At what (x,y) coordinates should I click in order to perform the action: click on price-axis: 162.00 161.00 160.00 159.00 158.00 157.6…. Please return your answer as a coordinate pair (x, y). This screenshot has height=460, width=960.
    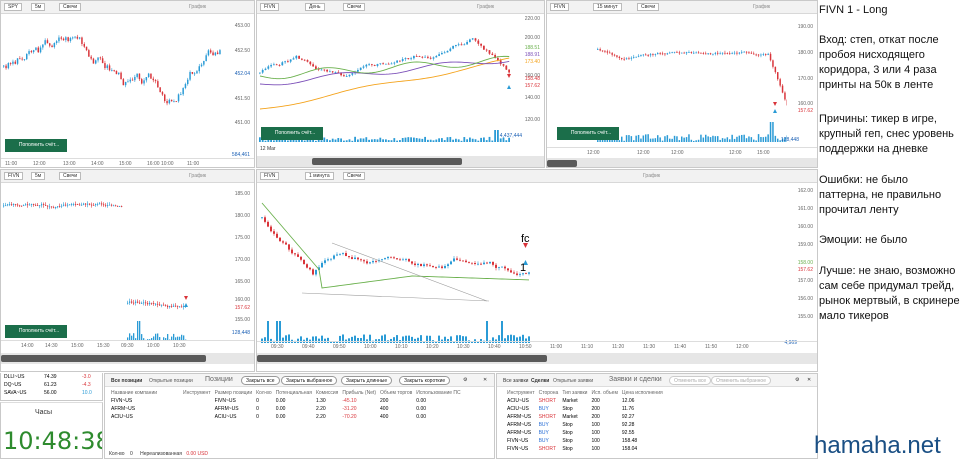
    Looking at the image, I should click on (802, 261).